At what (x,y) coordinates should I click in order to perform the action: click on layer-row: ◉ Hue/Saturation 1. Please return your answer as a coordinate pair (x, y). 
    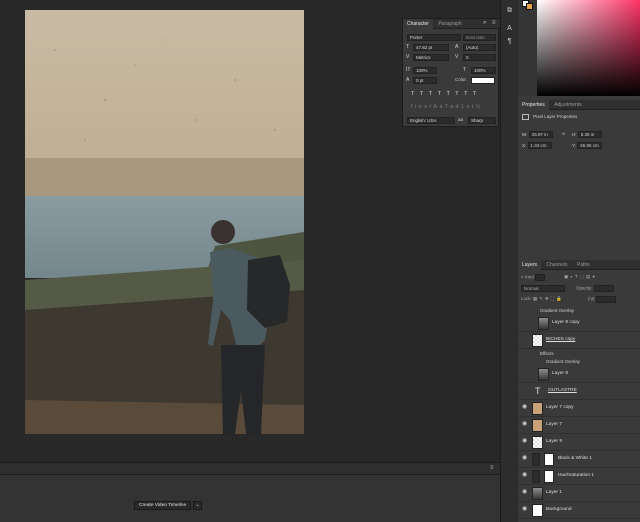
    Looking at the image, I should click on (579, 476).